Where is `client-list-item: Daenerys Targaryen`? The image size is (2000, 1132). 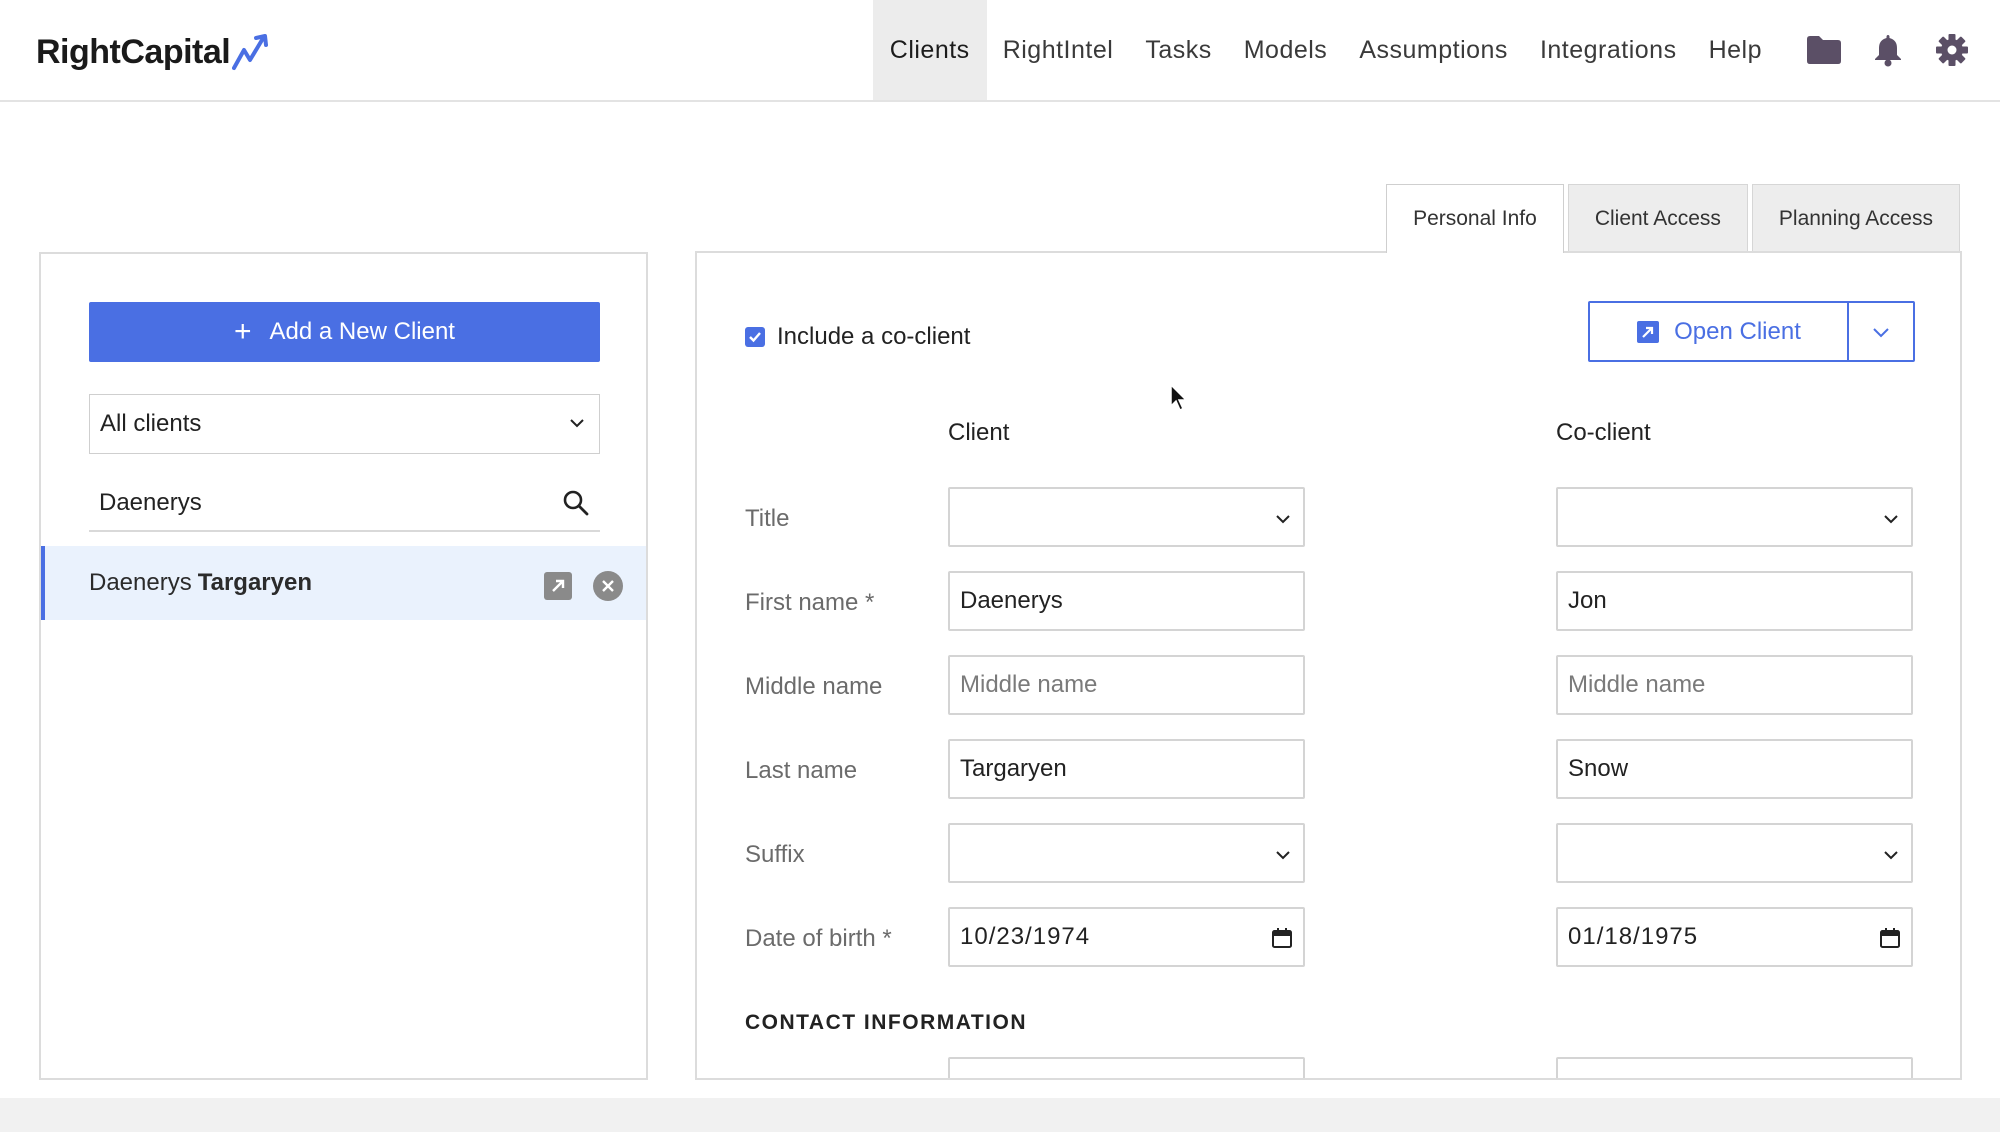 client-list-item: Daenerys Targaryen is located at coordinates (343, 583).